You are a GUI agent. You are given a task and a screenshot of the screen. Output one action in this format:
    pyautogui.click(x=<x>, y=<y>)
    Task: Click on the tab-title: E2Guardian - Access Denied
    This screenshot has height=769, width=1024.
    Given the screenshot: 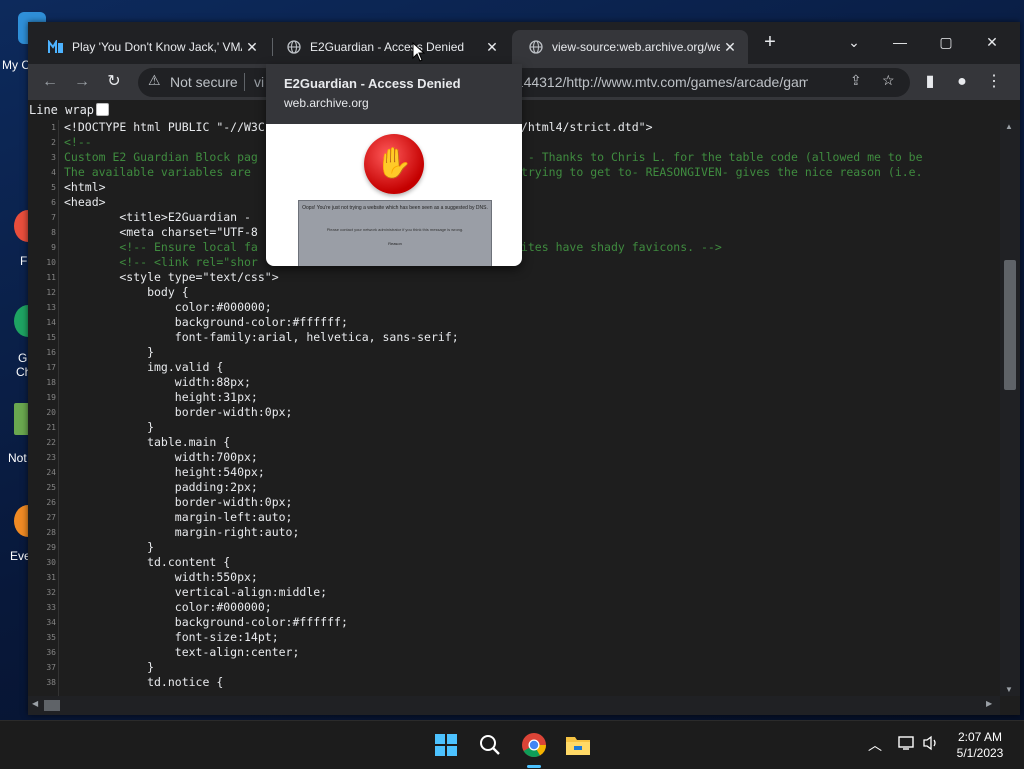 What is the action you would take?
    pyautogui.click(x=387, y=47)
    